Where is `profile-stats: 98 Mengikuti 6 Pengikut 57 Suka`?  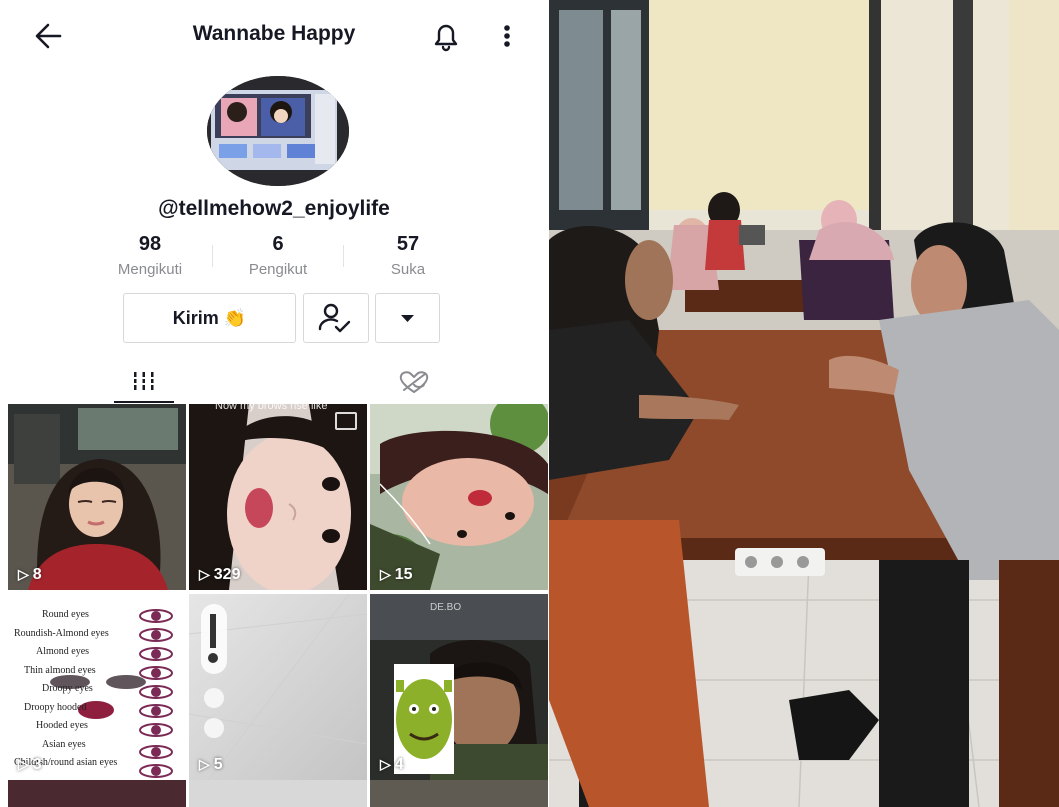 profile-stats: 98 Mengikuti 6 Pengikut 57 Suka is located at coordinates (275, 258).